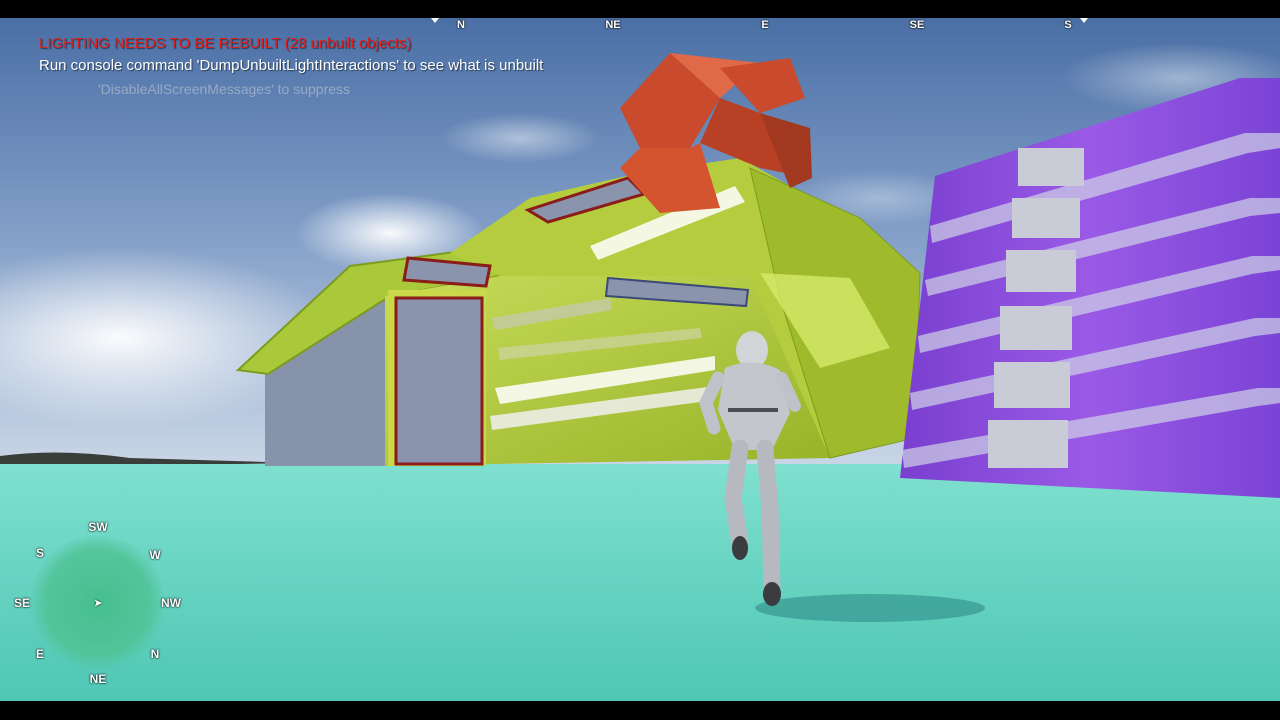 Image resolution: width=1280 pixels, height=720 pixels. What do you see at coordinates (40, 654) in the screenshot?
I see `minimap-dir-e: E` at bounding box center [40, 654].